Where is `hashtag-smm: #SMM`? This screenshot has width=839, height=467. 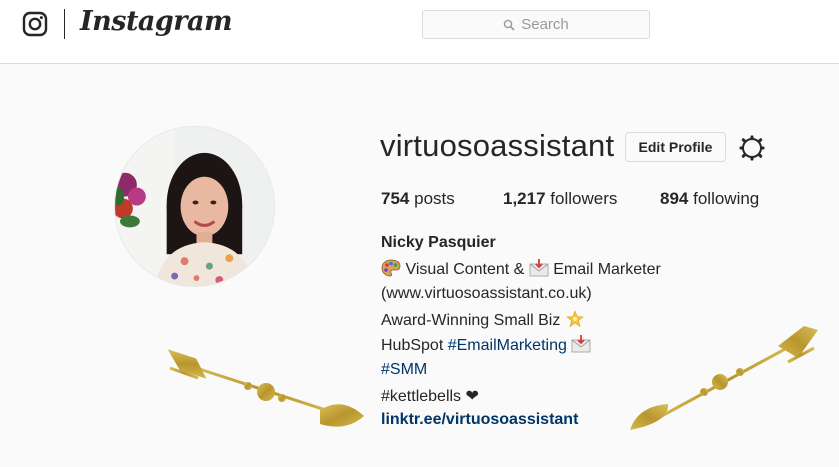
hashtag-smm: #SMM is located at coordinates (404, 370).